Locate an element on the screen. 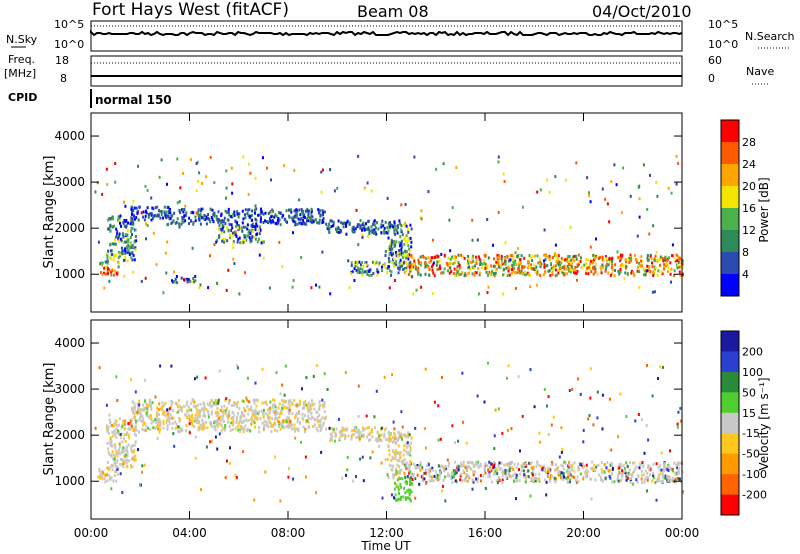 This screenshot has height=554, width=800. power-colorbar-segment is located at coordinates (730, 197).